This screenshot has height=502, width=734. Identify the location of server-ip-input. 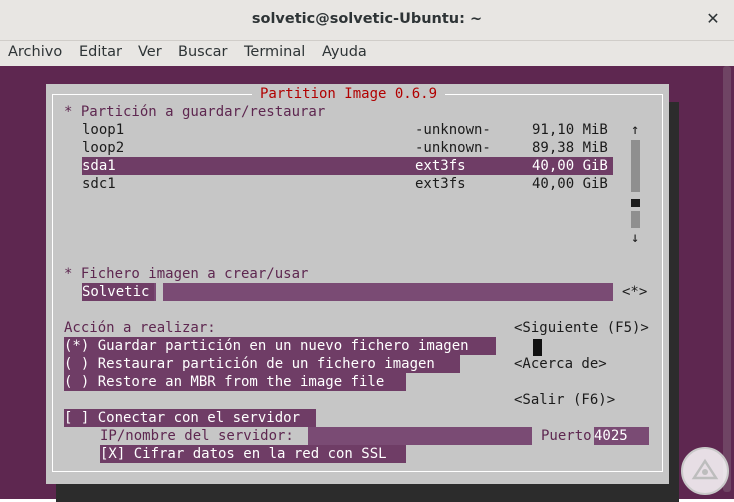
(420, 436).